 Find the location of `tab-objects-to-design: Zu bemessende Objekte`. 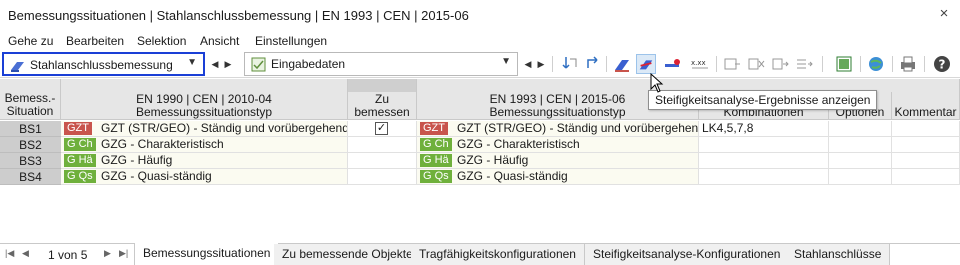

tab-objects-to-design: Zu bemessende Objekte is located at coordinates (348, 254).